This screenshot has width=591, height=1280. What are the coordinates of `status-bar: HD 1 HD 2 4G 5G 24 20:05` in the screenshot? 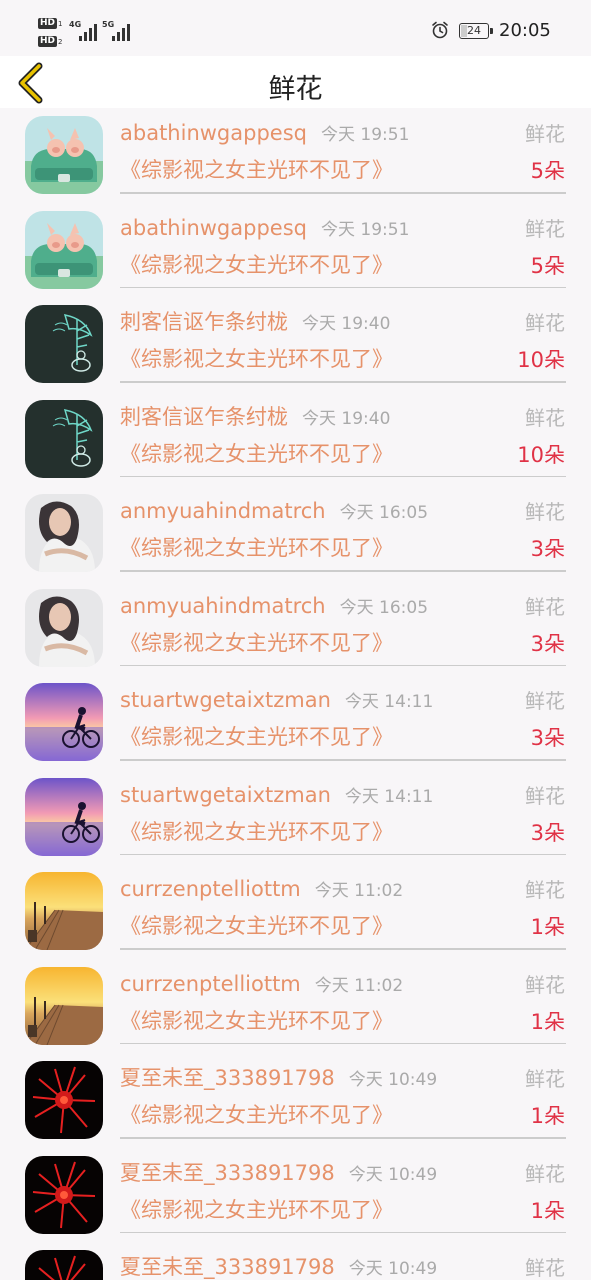 It's located at (295, 28).